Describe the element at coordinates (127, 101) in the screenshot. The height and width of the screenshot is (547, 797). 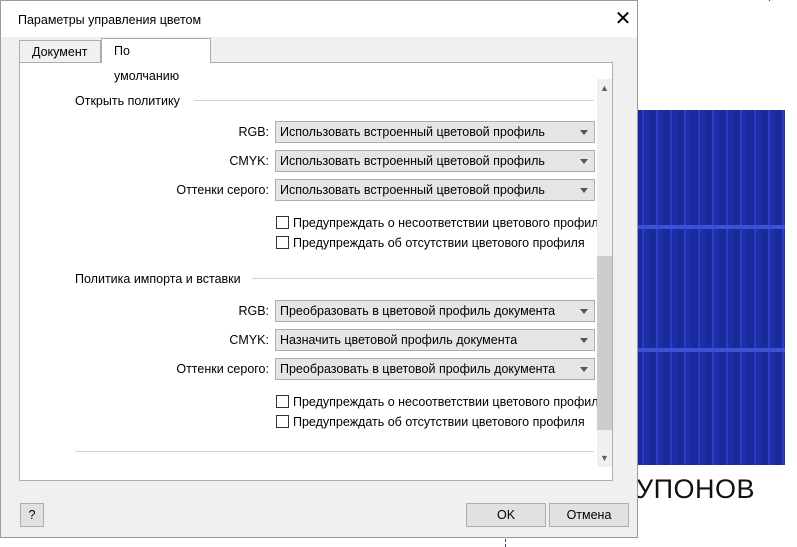
I see `section-title-open-policy: Открыть политику` at that location.